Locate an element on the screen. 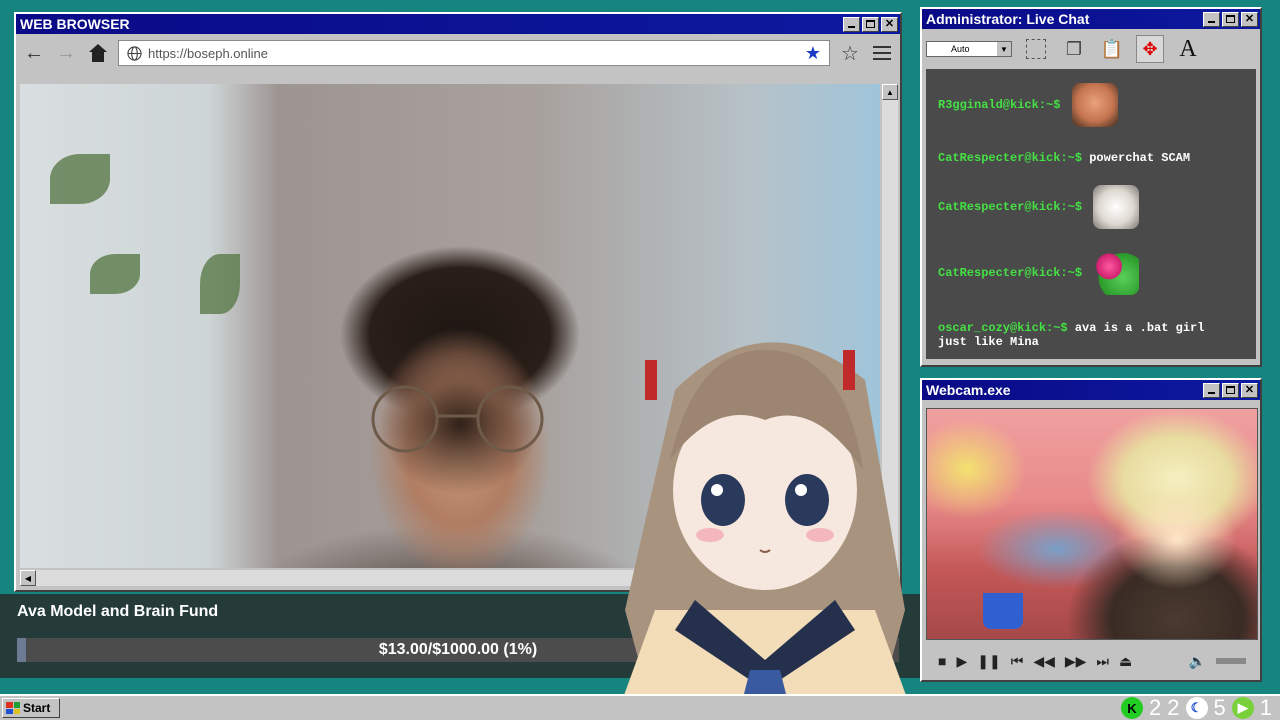 The image size is (1280, 720). home-button is located at coordinates (98, 53).